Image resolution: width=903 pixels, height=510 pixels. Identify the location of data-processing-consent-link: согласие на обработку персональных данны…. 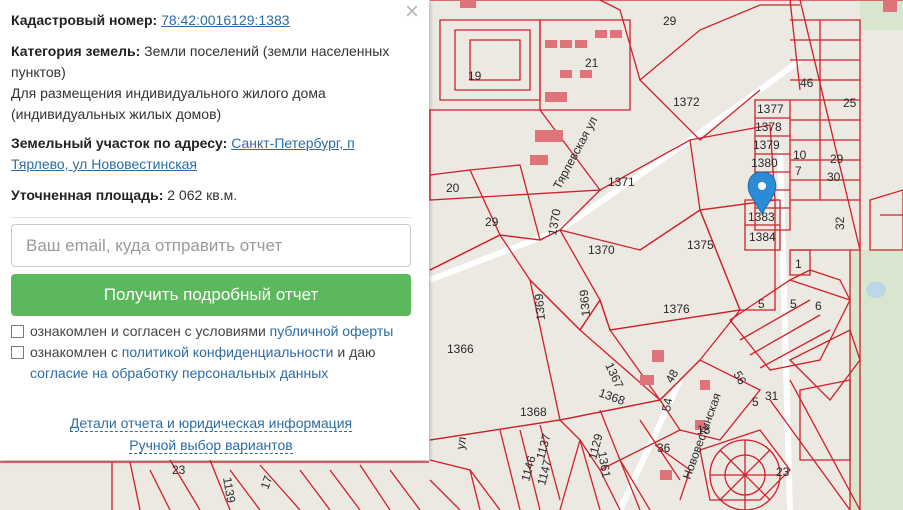
(179, 373).